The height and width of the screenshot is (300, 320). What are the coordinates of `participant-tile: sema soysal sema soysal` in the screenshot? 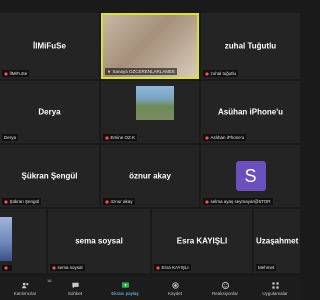 It's located at (99, 241).